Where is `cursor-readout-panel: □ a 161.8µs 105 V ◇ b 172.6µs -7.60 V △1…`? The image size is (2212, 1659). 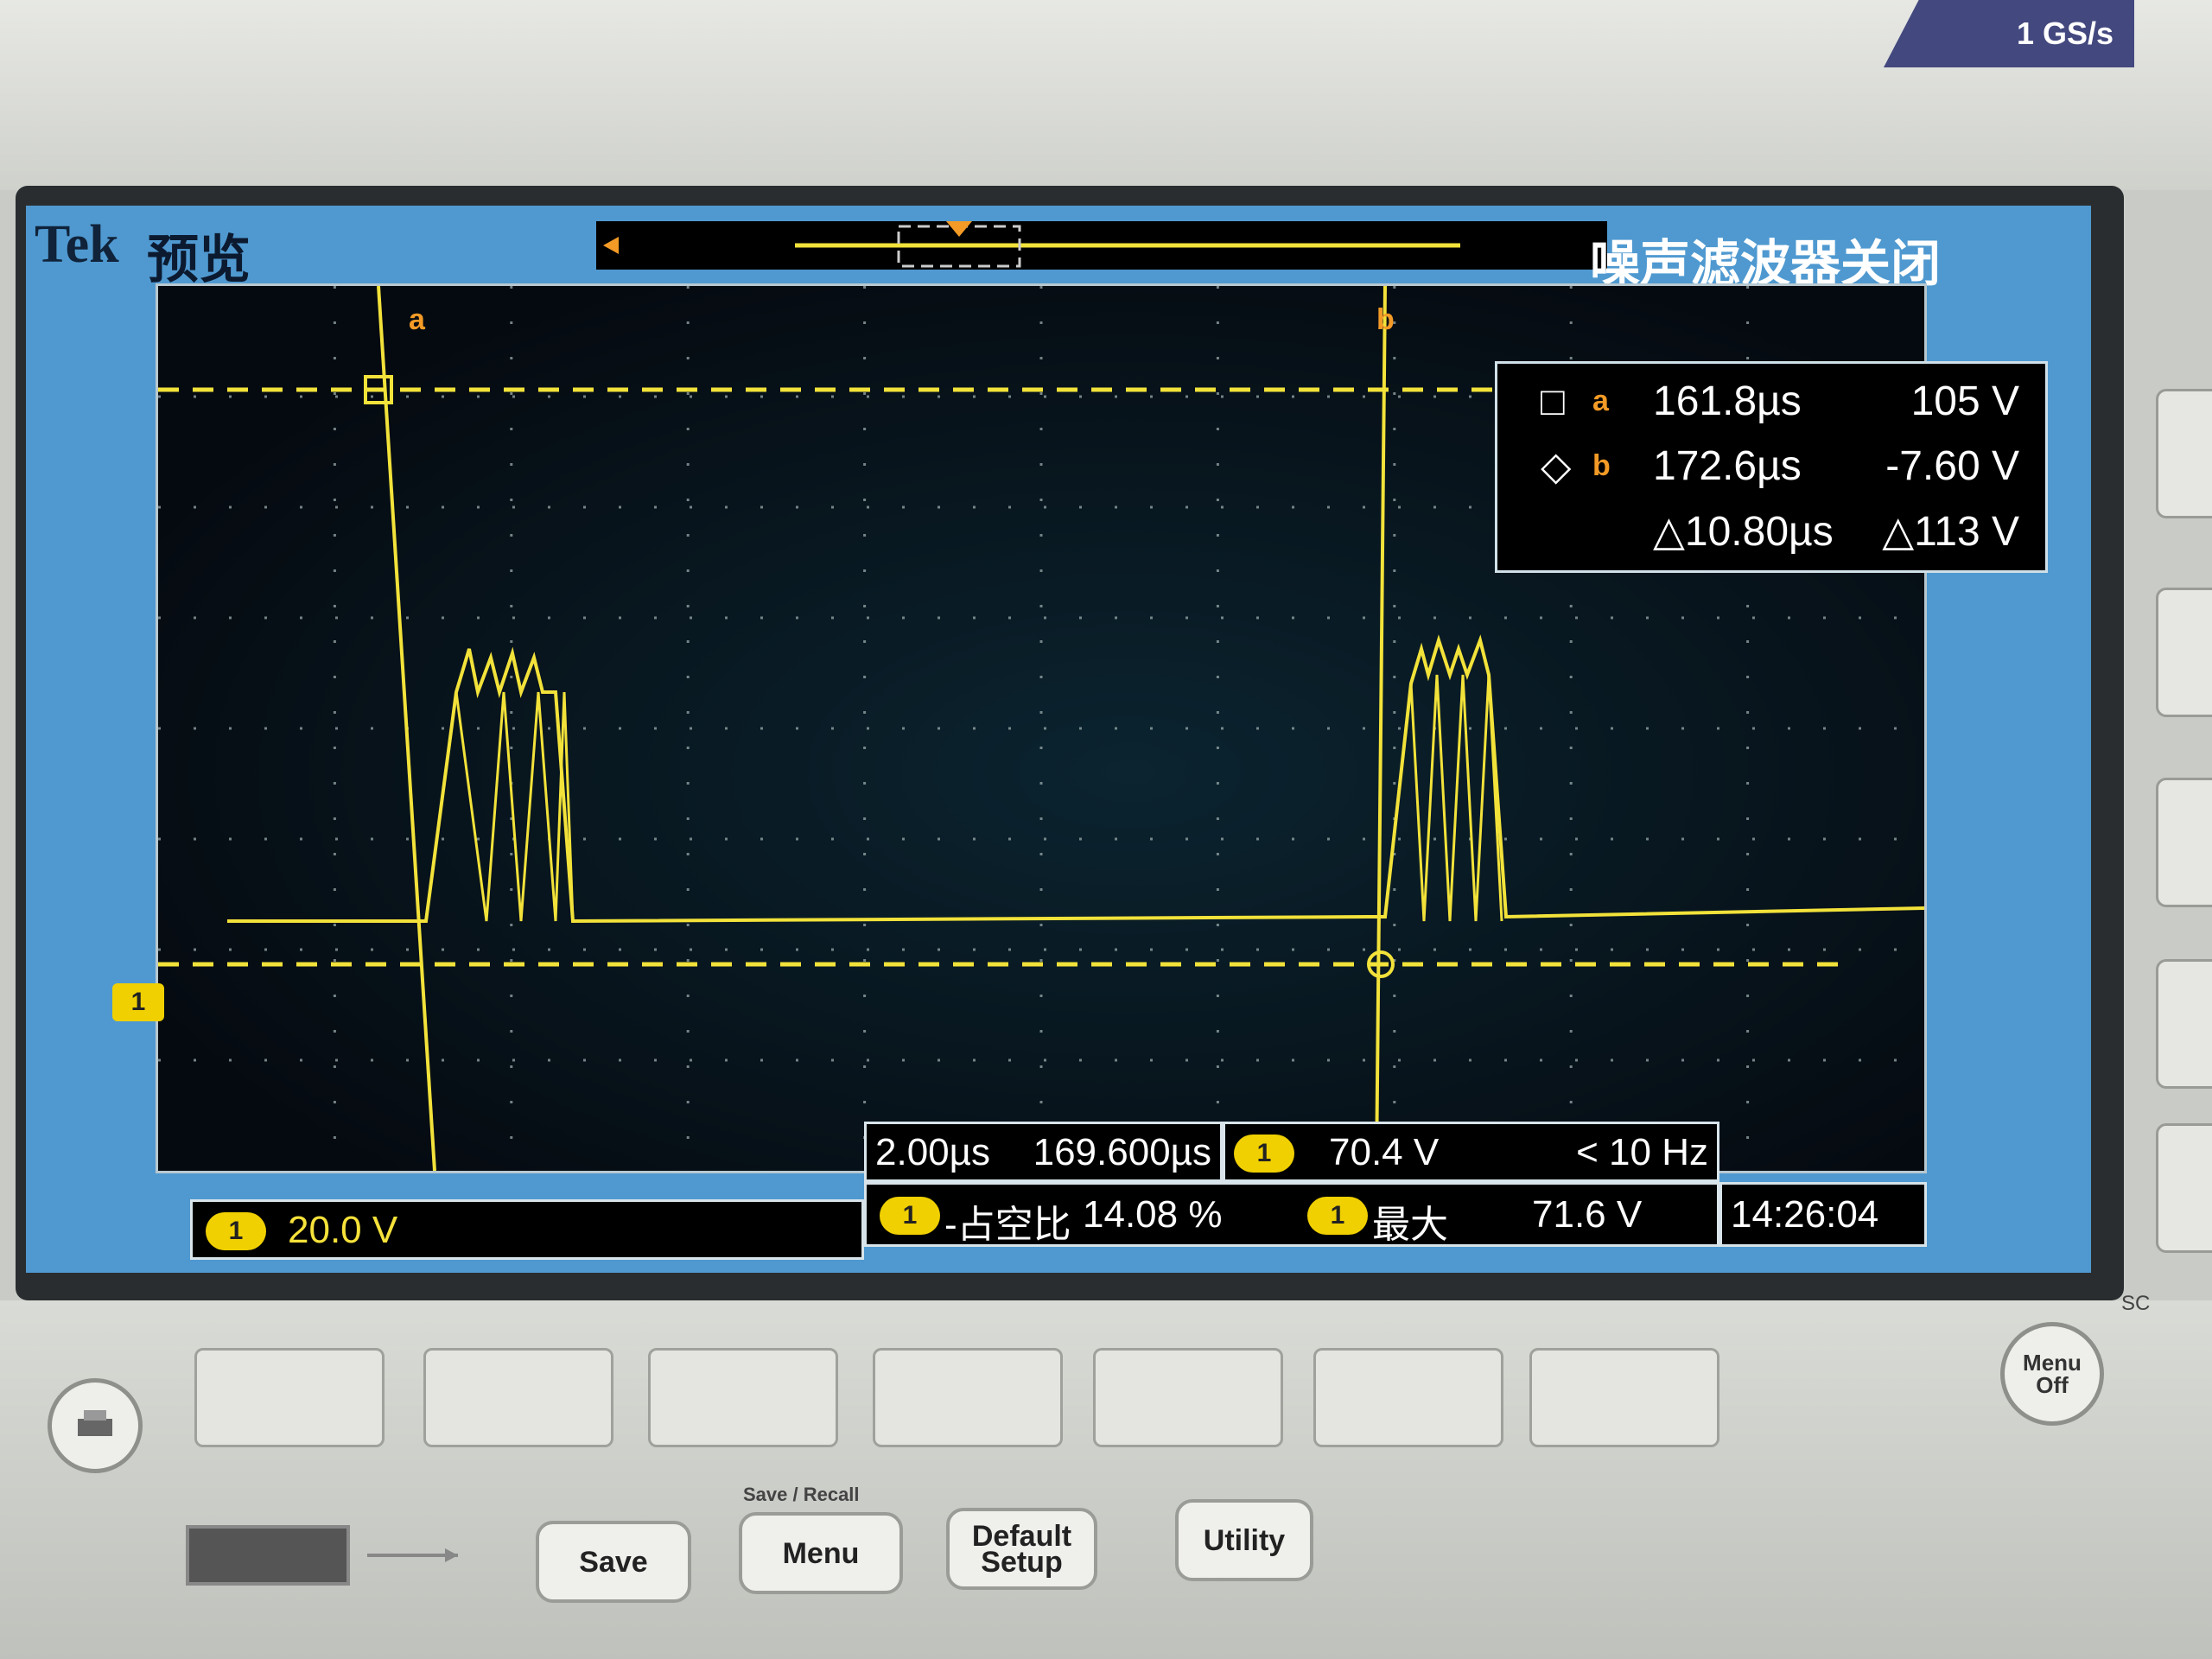
cursor-readout-panel: □ a 161.8µs 105 V ◇ b 172.6µs -7.60 V △1… is located at coordinates (1771, 467).